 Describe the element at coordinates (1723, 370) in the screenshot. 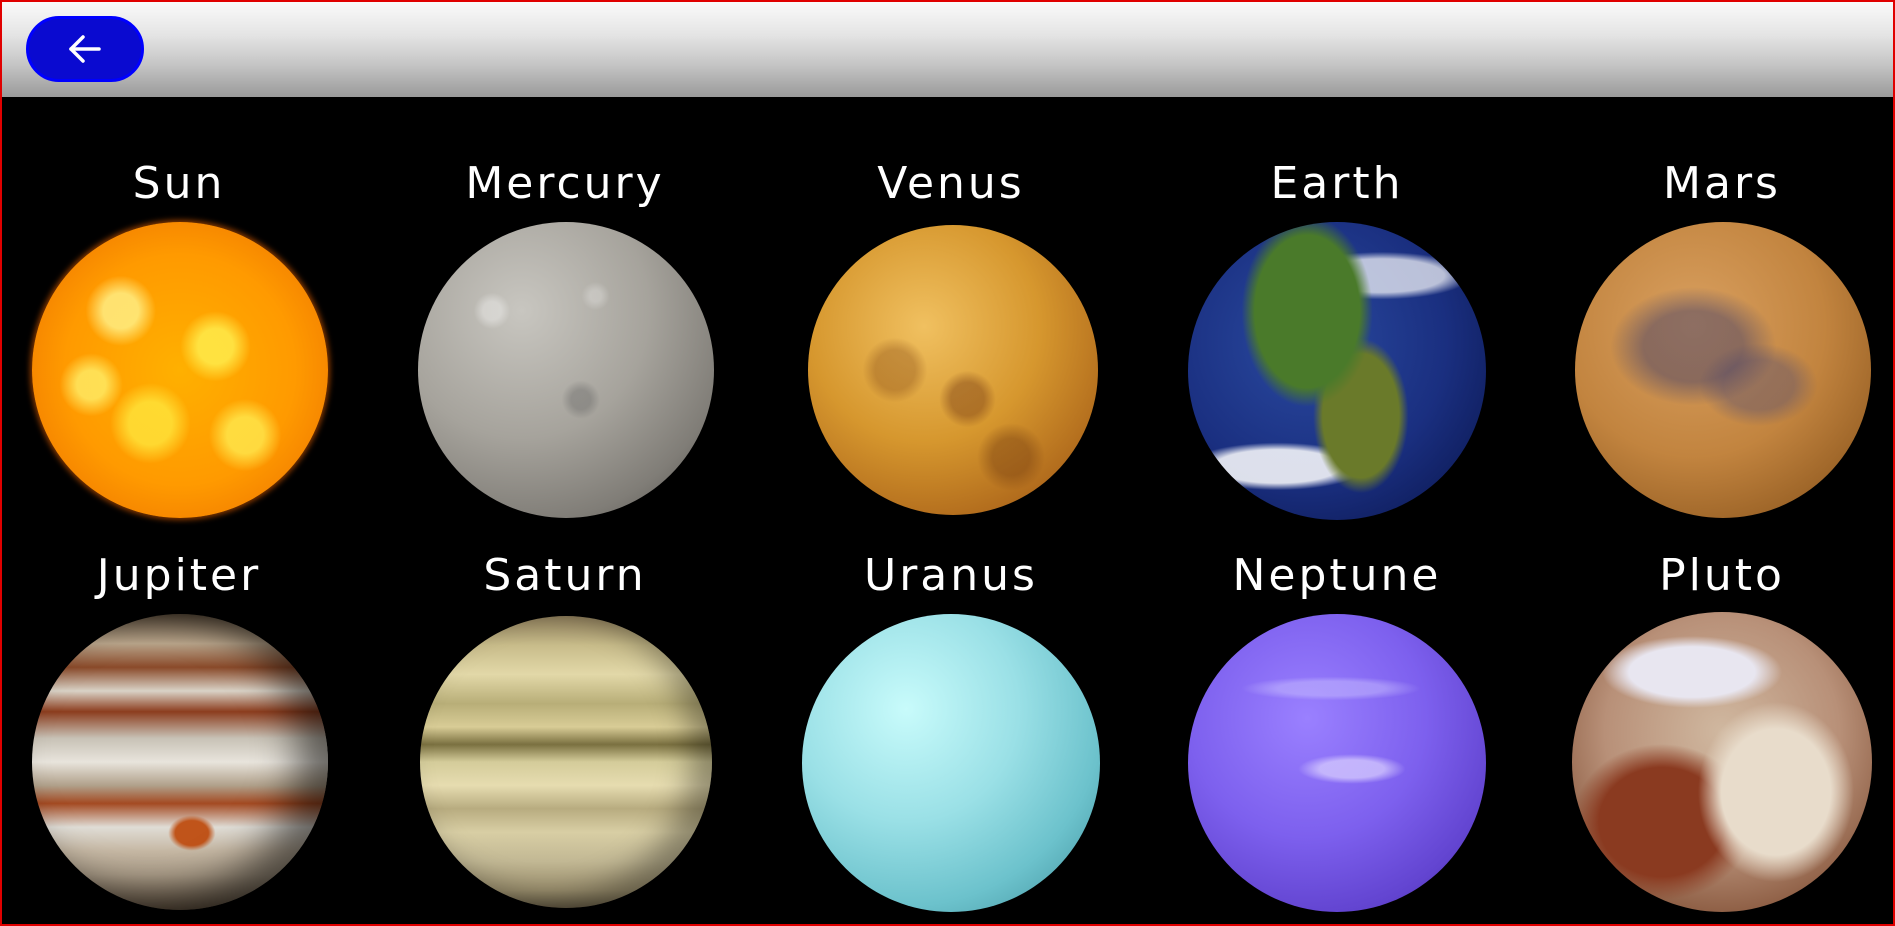

I see `mars-image` at that location.